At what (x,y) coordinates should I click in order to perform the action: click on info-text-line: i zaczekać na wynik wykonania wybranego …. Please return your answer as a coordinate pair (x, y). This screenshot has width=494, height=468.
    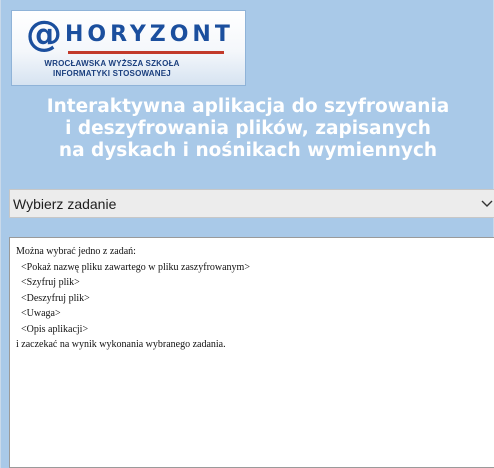
    Looking at the image, I should click on (121, 344).